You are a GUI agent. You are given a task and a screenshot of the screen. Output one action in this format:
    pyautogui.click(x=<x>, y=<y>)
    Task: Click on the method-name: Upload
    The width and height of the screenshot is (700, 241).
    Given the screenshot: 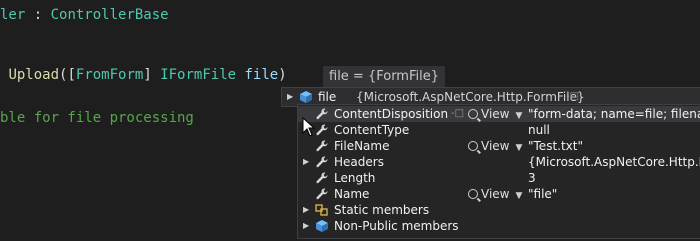 What is the action you would take?
    pyautogui.click(x=34, y=75)
    